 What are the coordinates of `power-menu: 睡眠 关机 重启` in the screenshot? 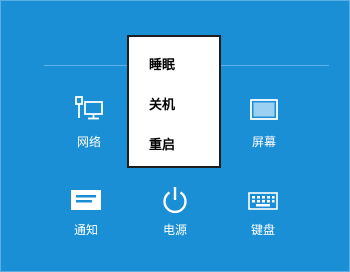 It's located at (174, 101).